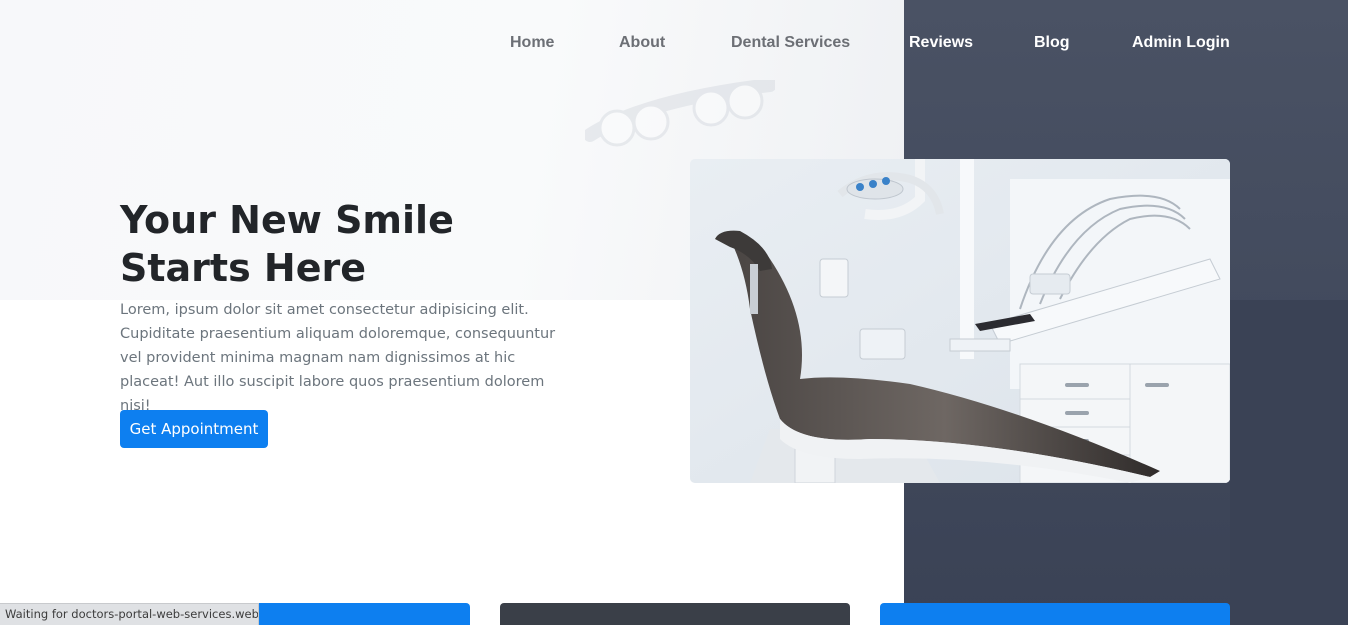 This screenshot has height=625, width=1348. Describe the element at coordinates (532, 43) in the screenshot. I see `nav-home: Home` at that location.